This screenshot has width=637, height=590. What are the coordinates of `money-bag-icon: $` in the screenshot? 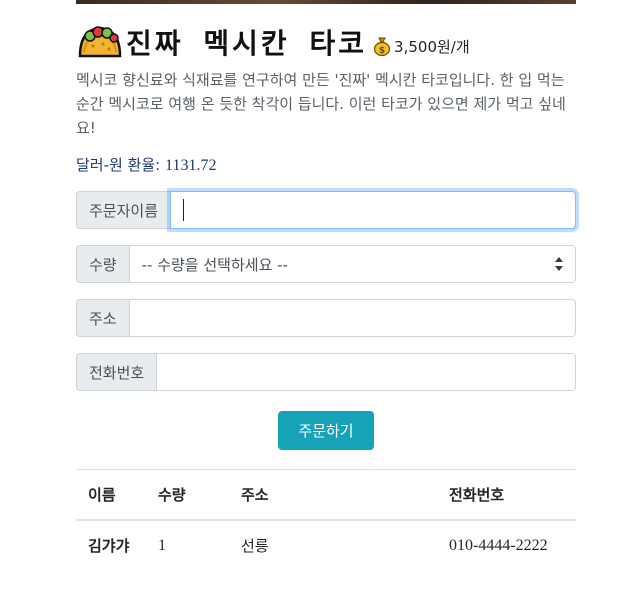 It's located at (382, 46).